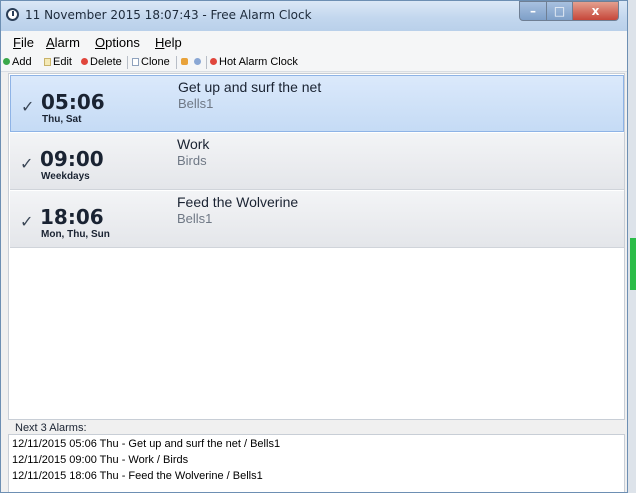  Describe the element at coordinates (50, 42) in the screenshot. I see `menu-alarm-mnemonic: A` at that location.